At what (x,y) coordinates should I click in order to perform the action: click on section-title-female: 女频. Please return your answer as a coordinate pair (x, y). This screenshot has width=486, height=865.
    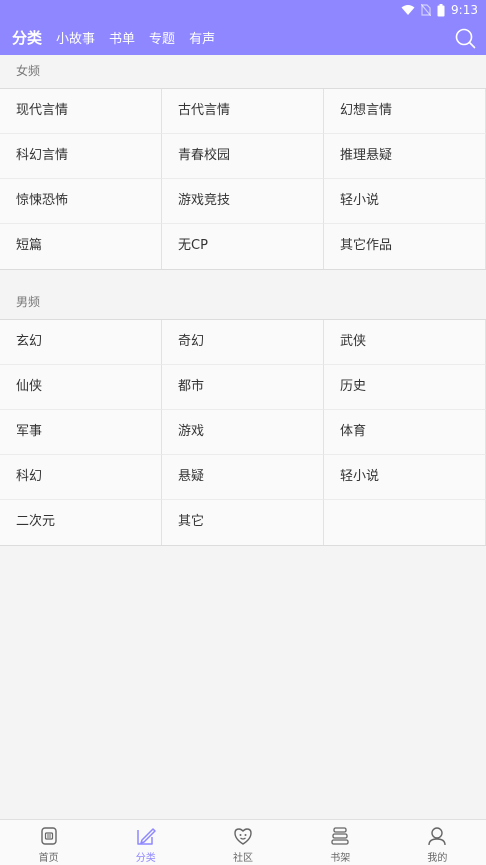
    Looking at the image, I should click on (243, 71).